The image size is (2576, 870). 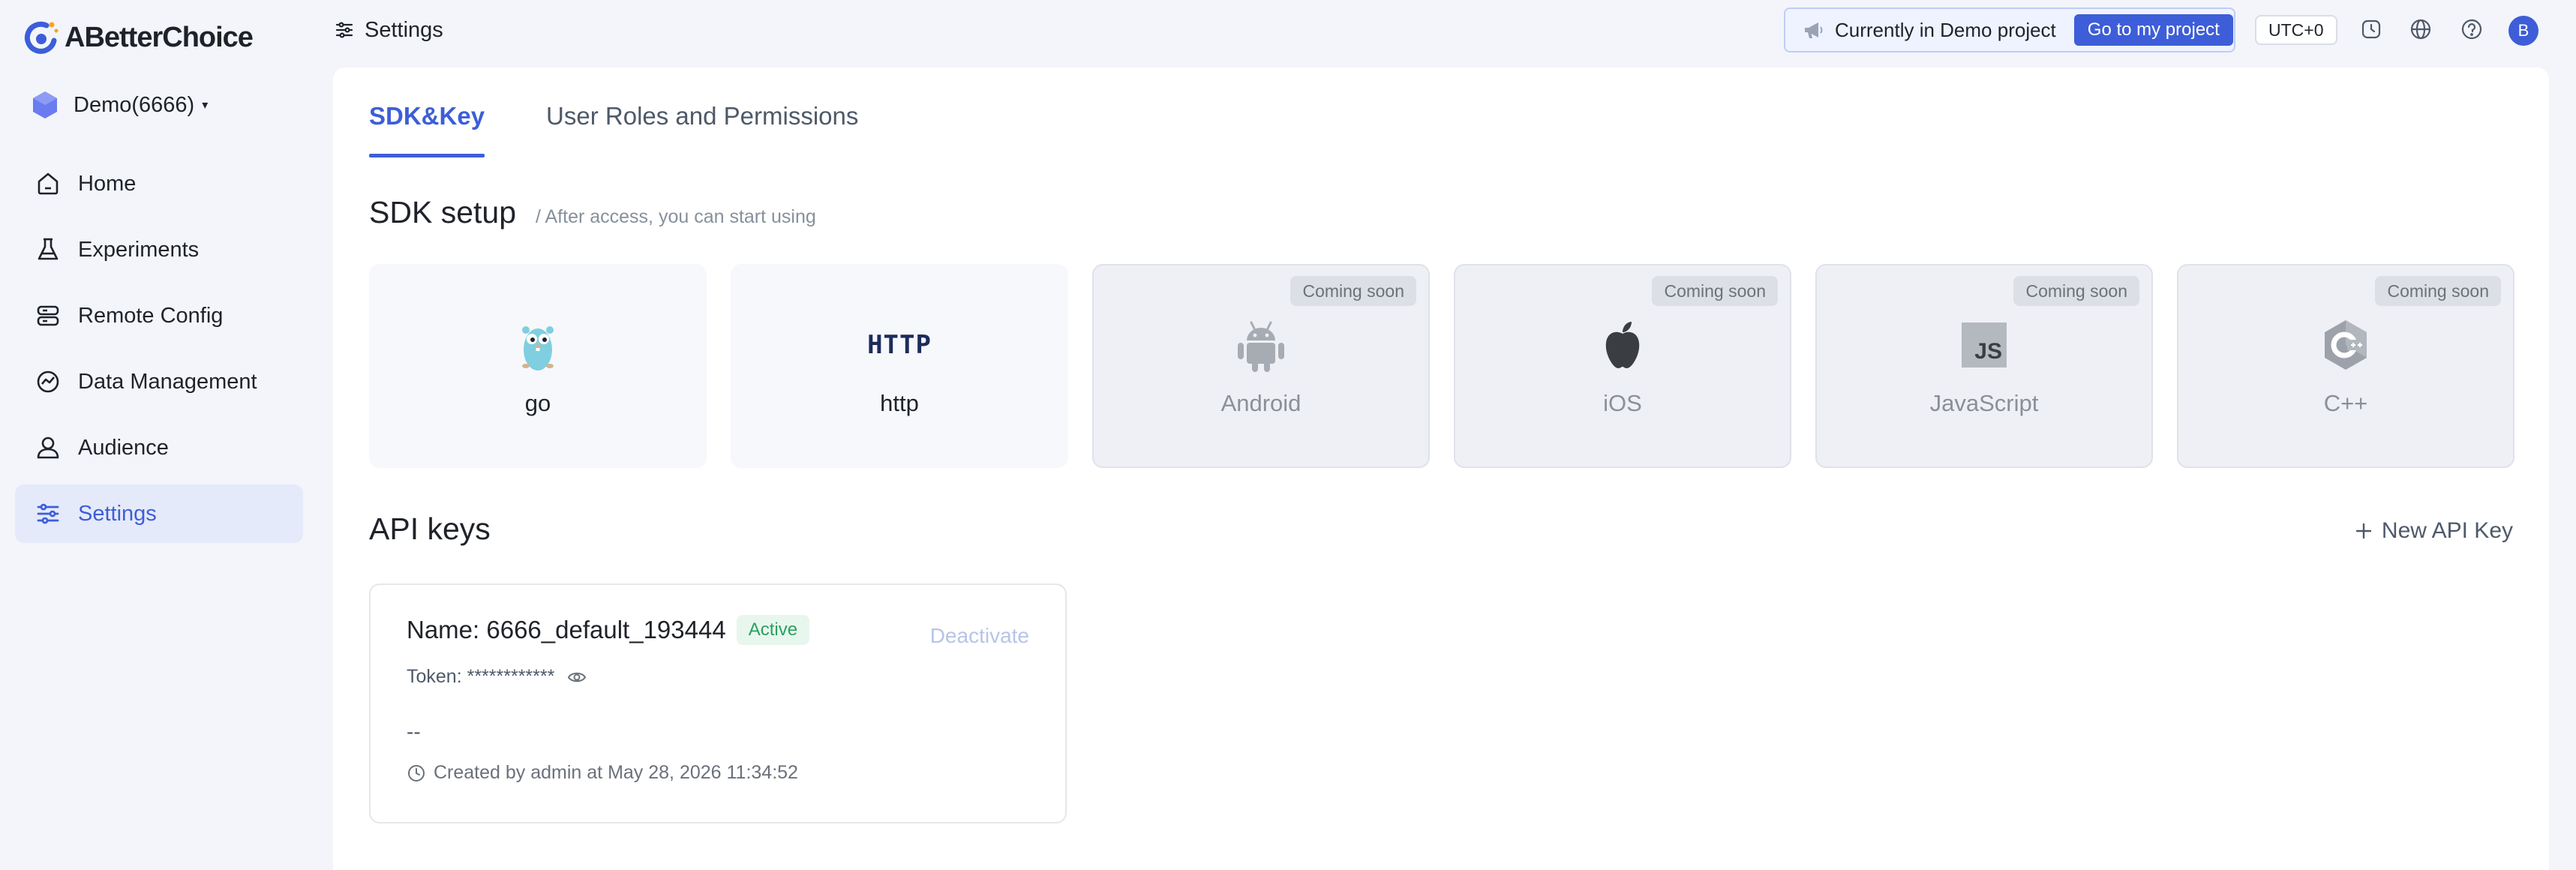 I want to click on cpp-icon, so click(x=2345, y=345).